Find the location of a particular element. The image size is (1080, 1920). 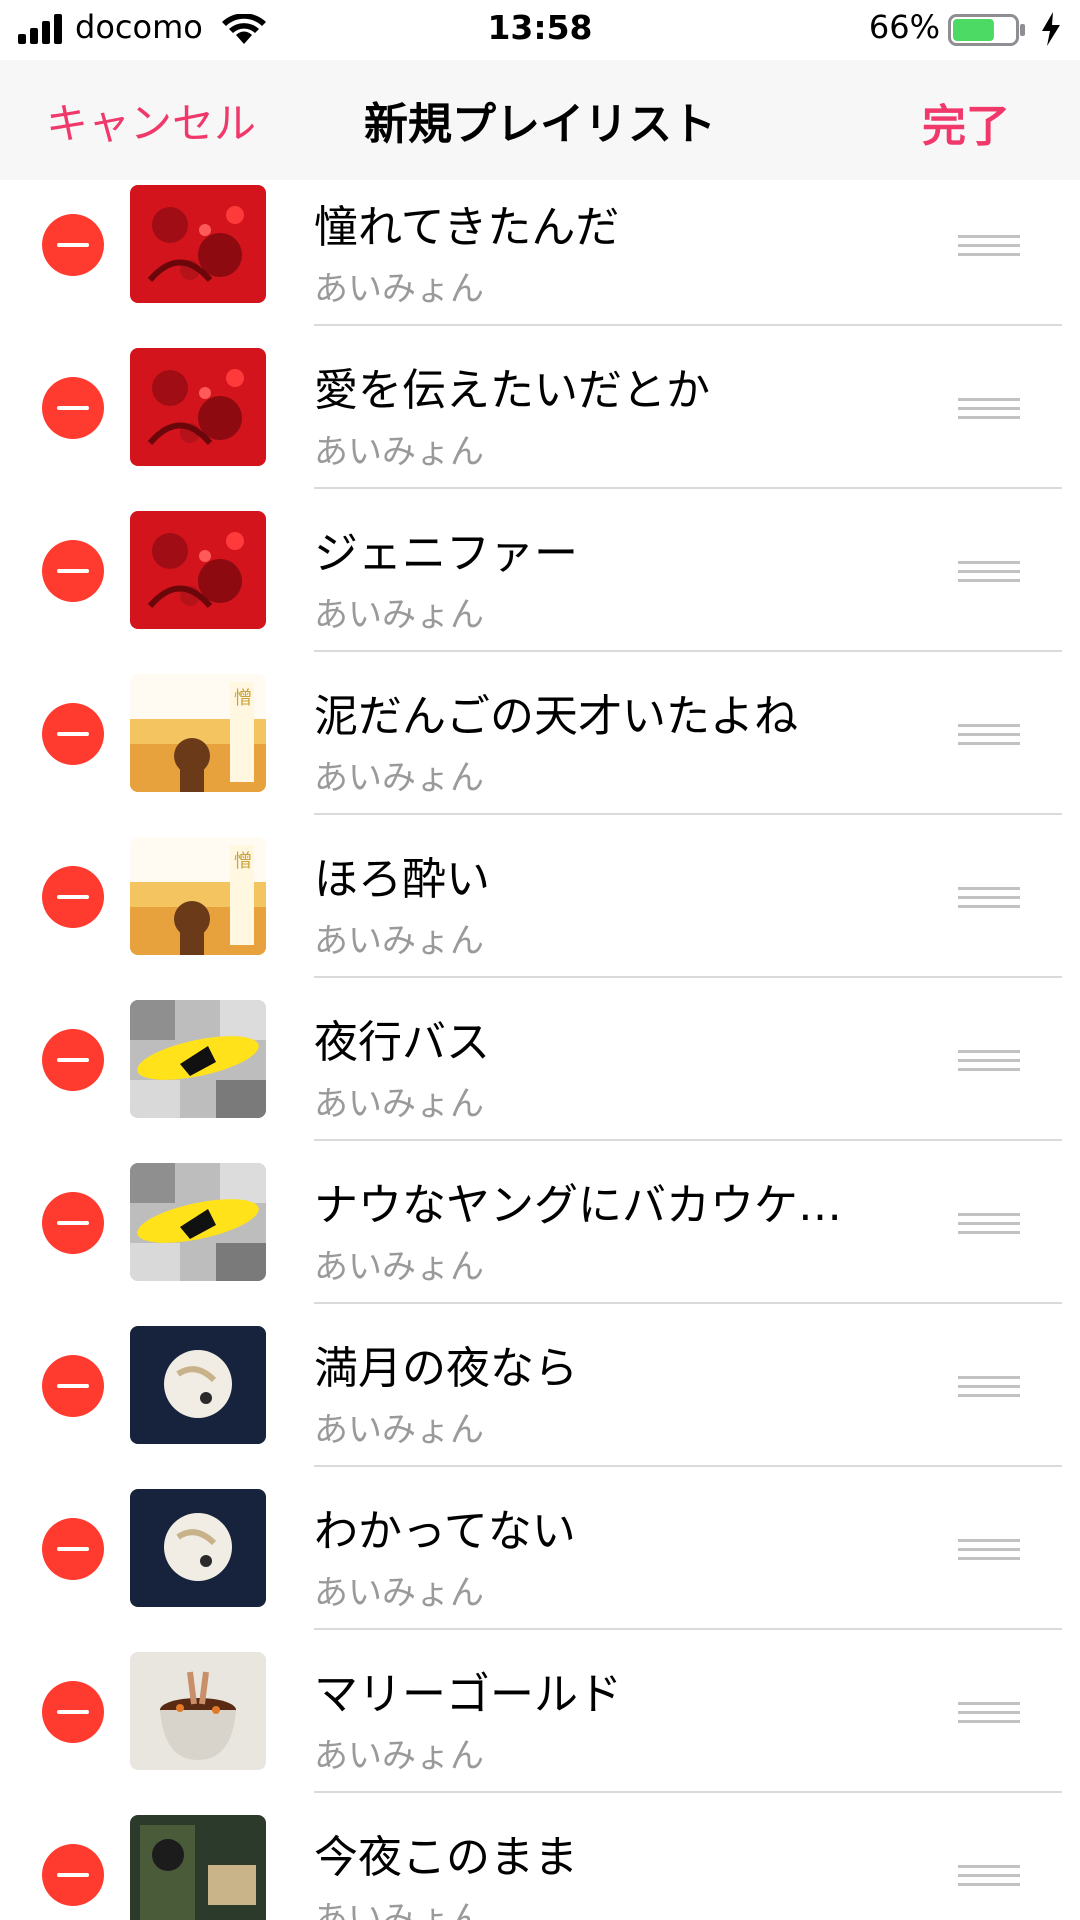

list-item: ジェニファー あいみょん is located at coordinates (540, 570).